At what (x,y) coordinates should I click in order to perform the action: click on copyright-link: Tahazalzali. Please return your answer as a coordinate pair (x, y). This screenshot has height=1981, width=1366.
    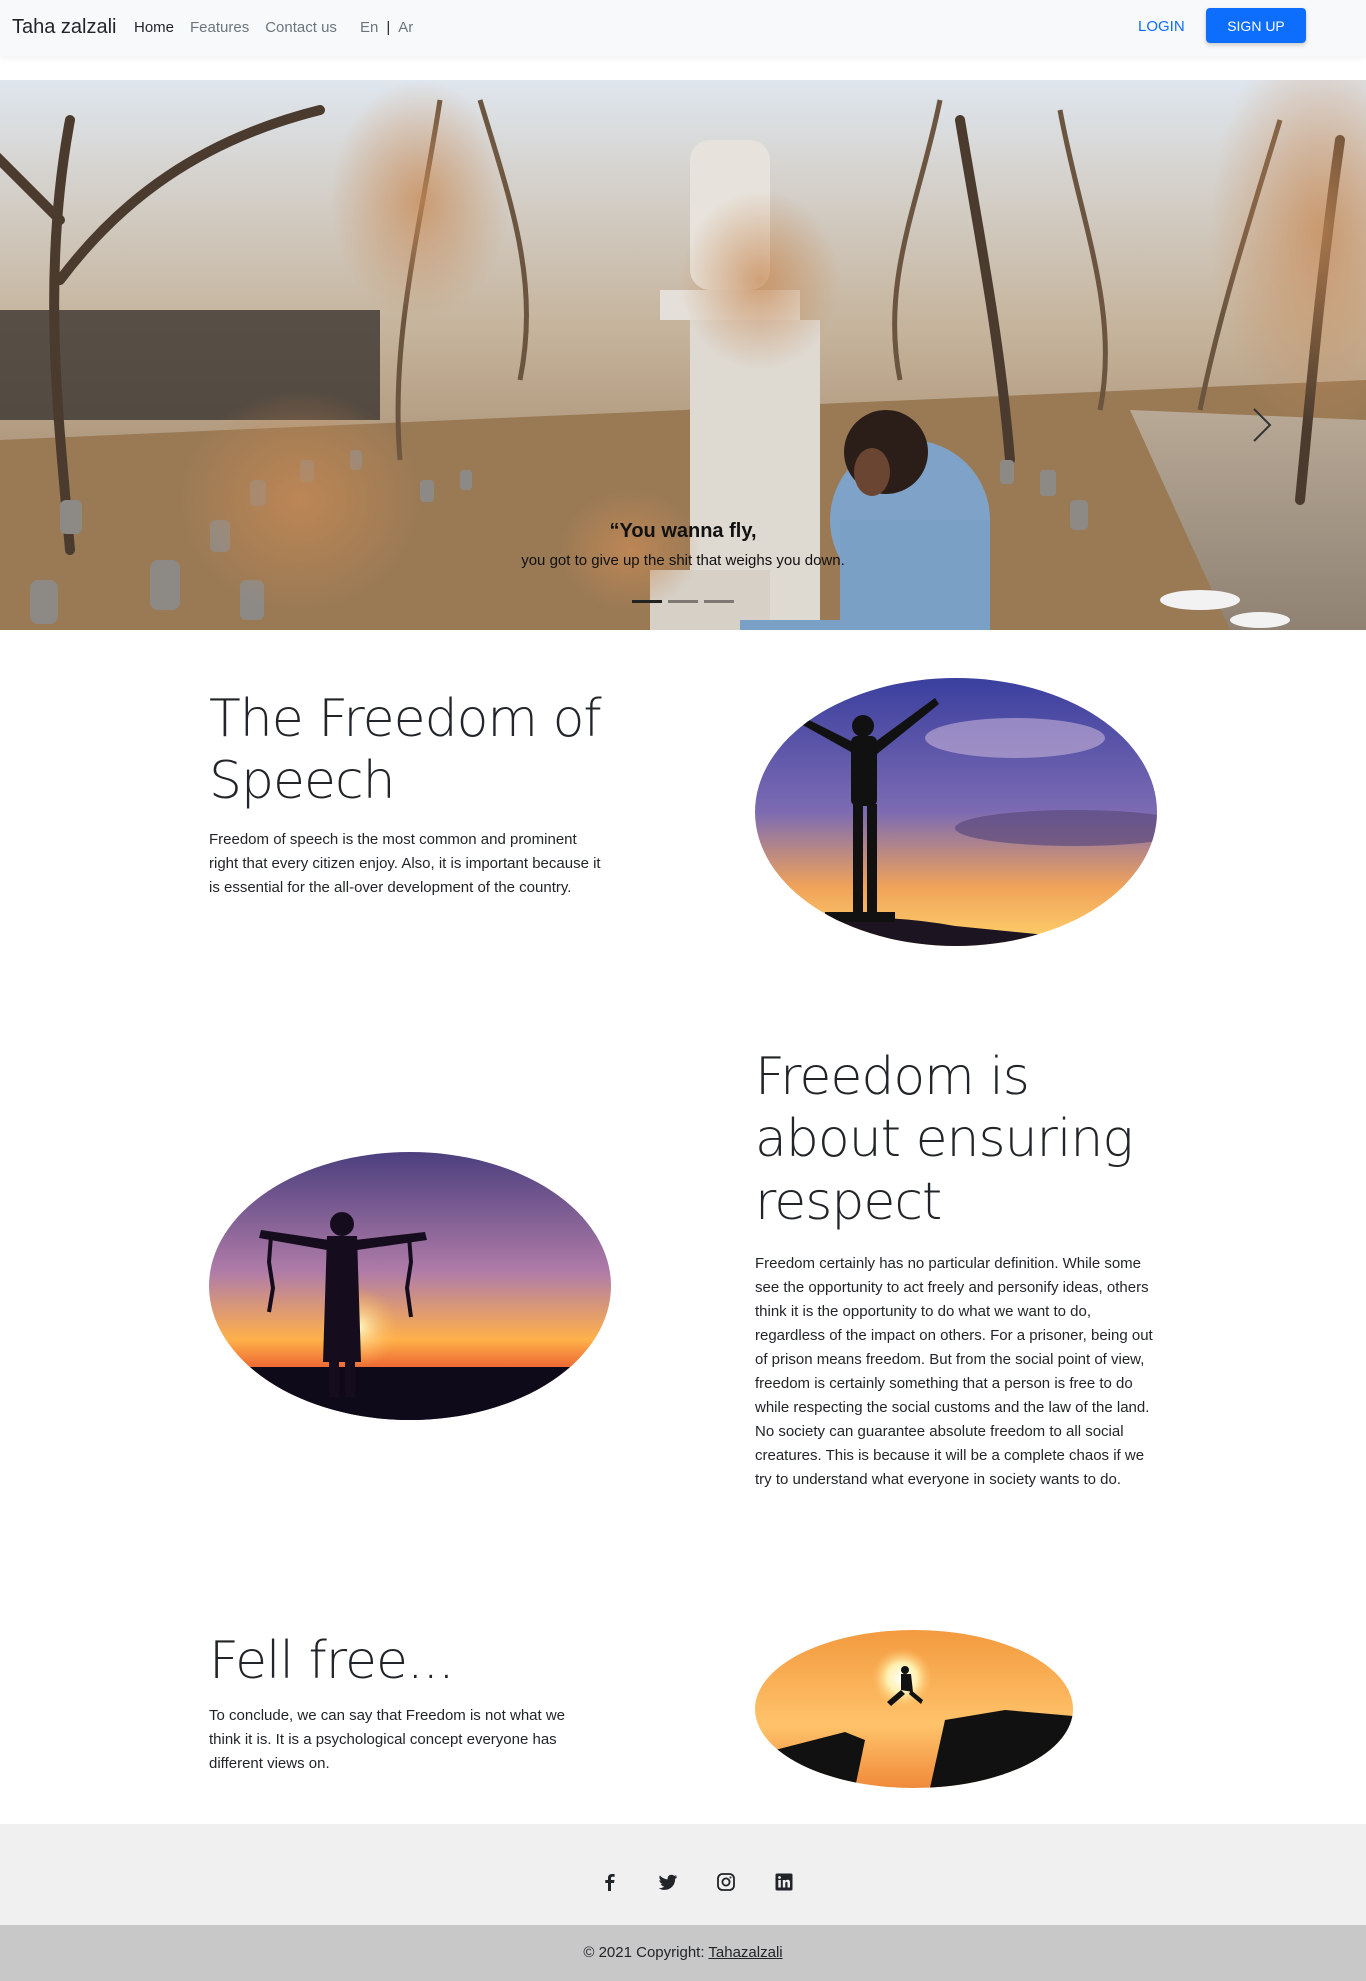
    Looking at the image, I should click on (745, 1952).